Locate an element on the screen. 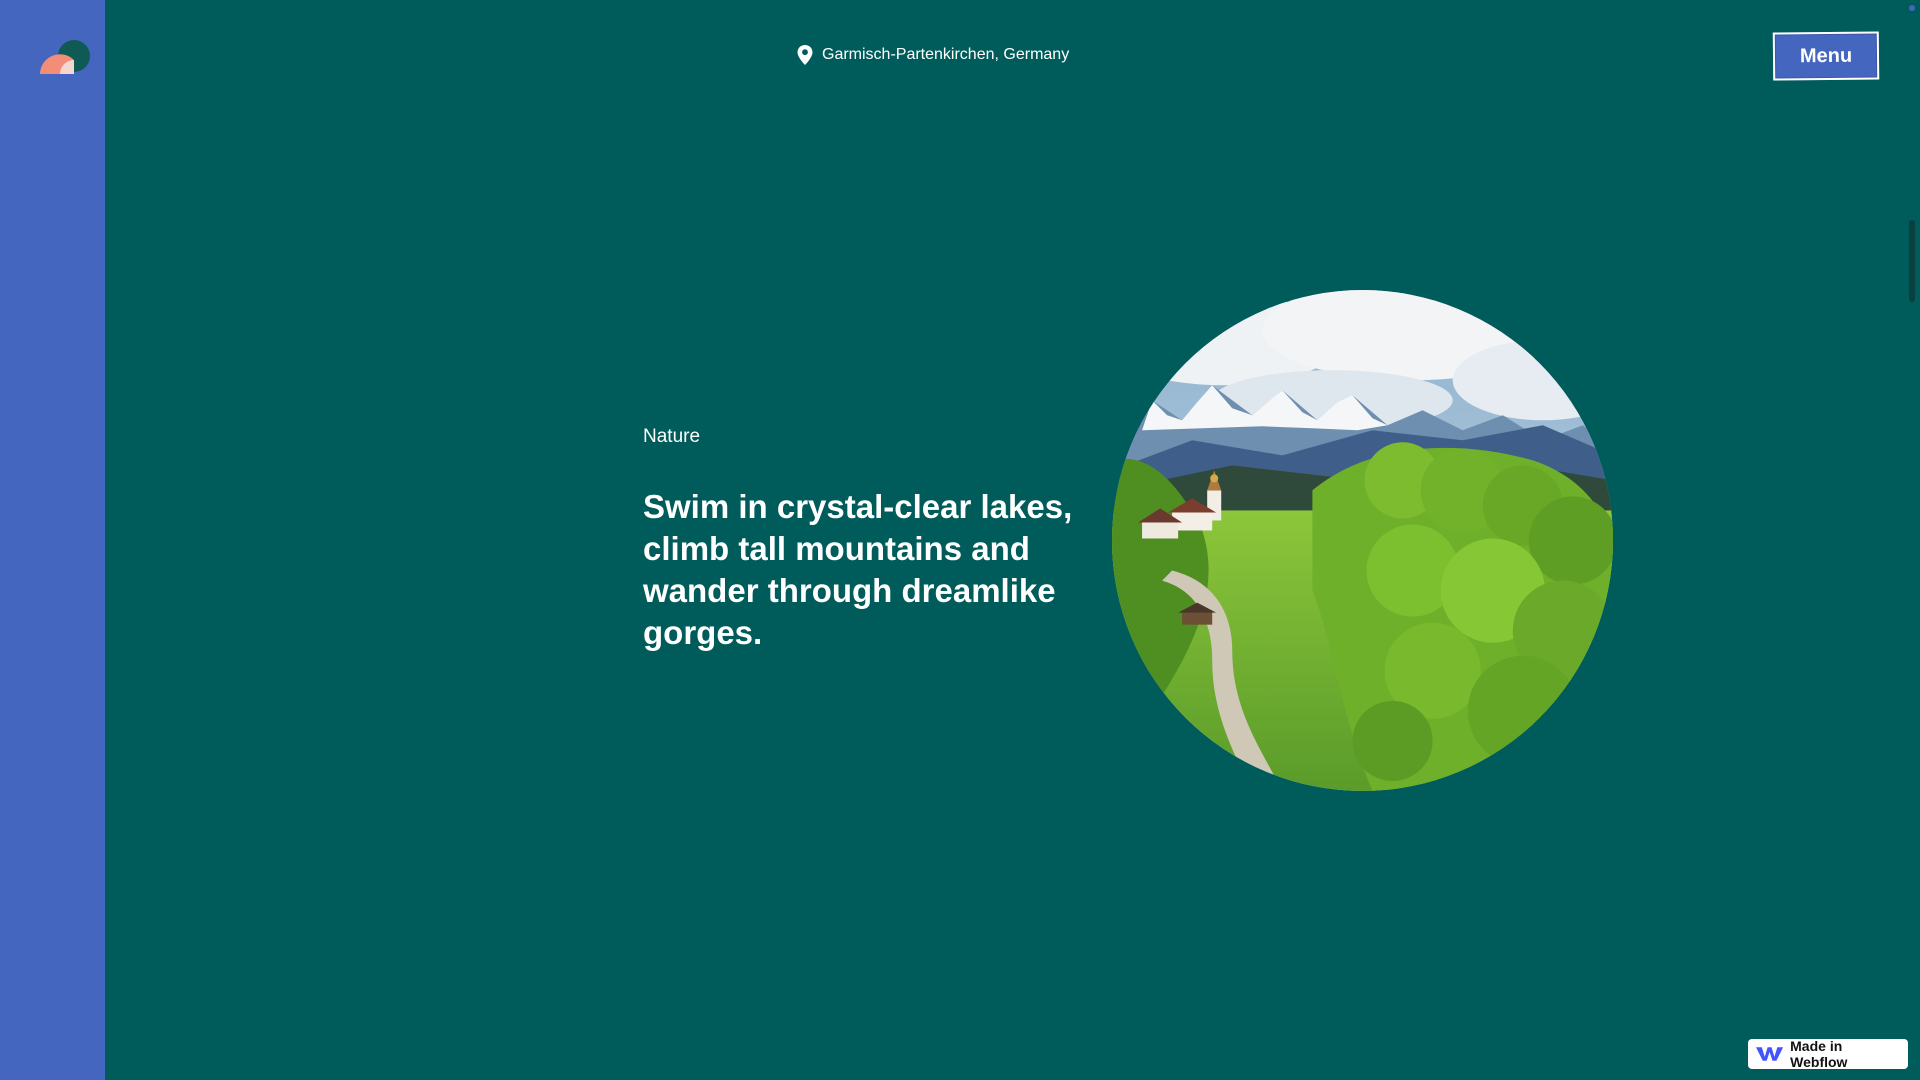 This screenshot has height=1080, width=1920. sidebar is located at coordinates (52, 540).